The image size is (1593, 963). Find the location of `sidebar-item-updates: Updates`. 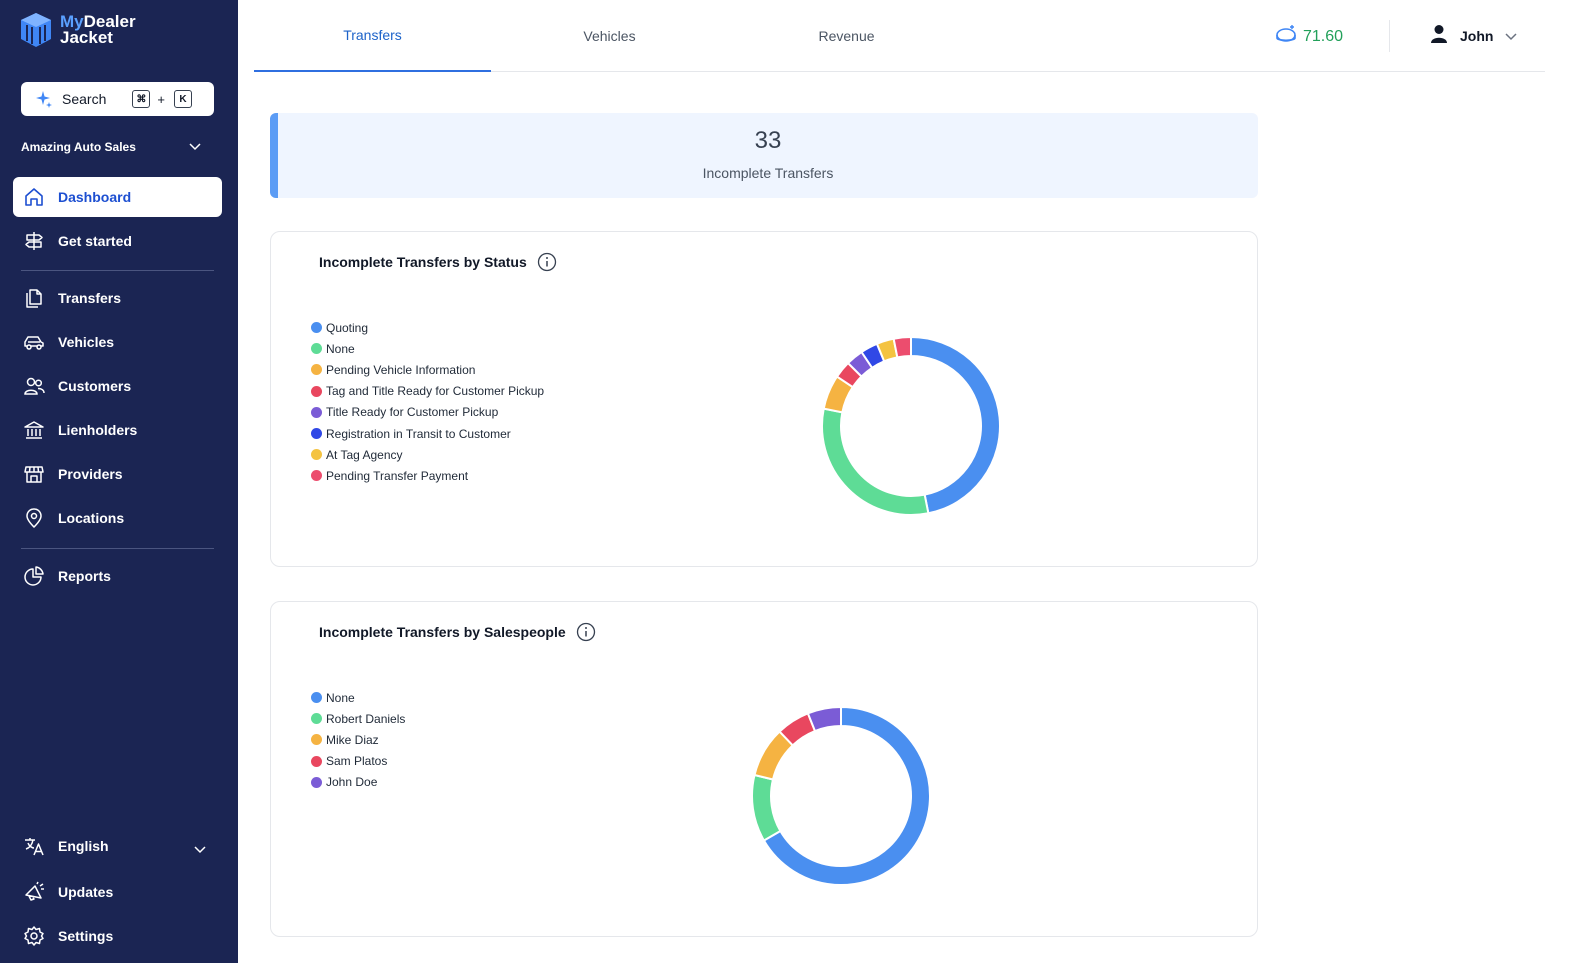

sidebar-item-updates: Updates is located at coordinates (117, 892).